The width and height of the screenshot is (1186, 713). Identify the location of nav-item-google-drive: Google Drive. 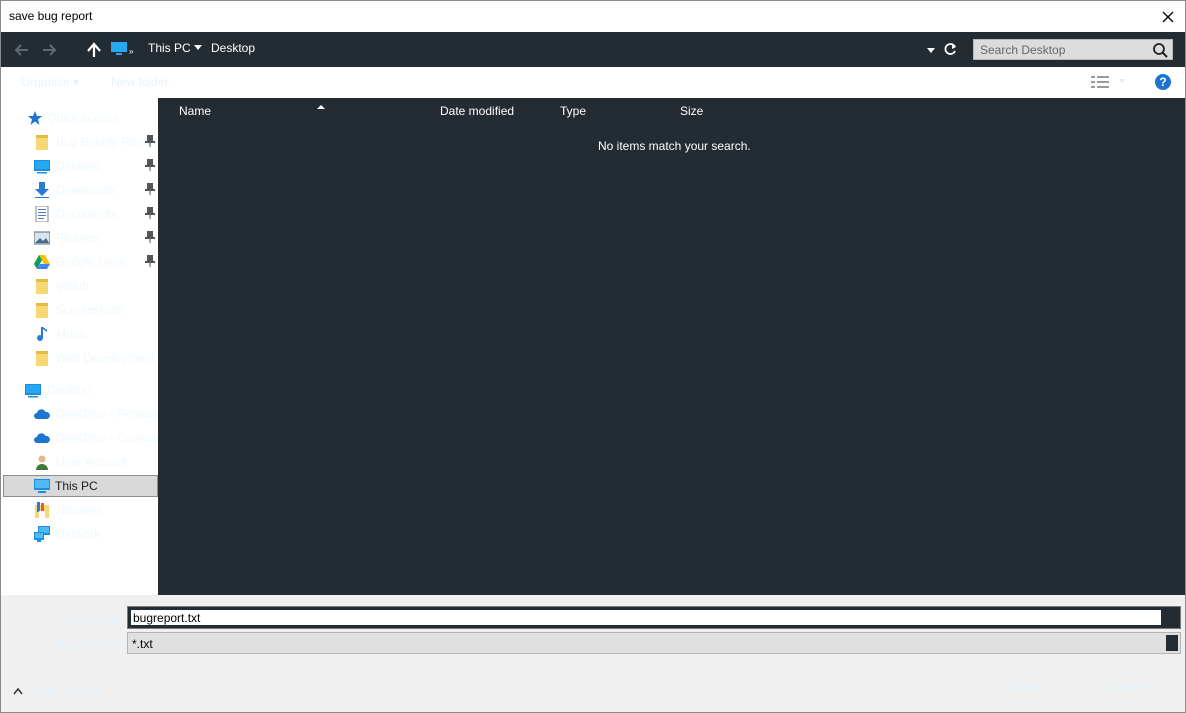
(79, 262).